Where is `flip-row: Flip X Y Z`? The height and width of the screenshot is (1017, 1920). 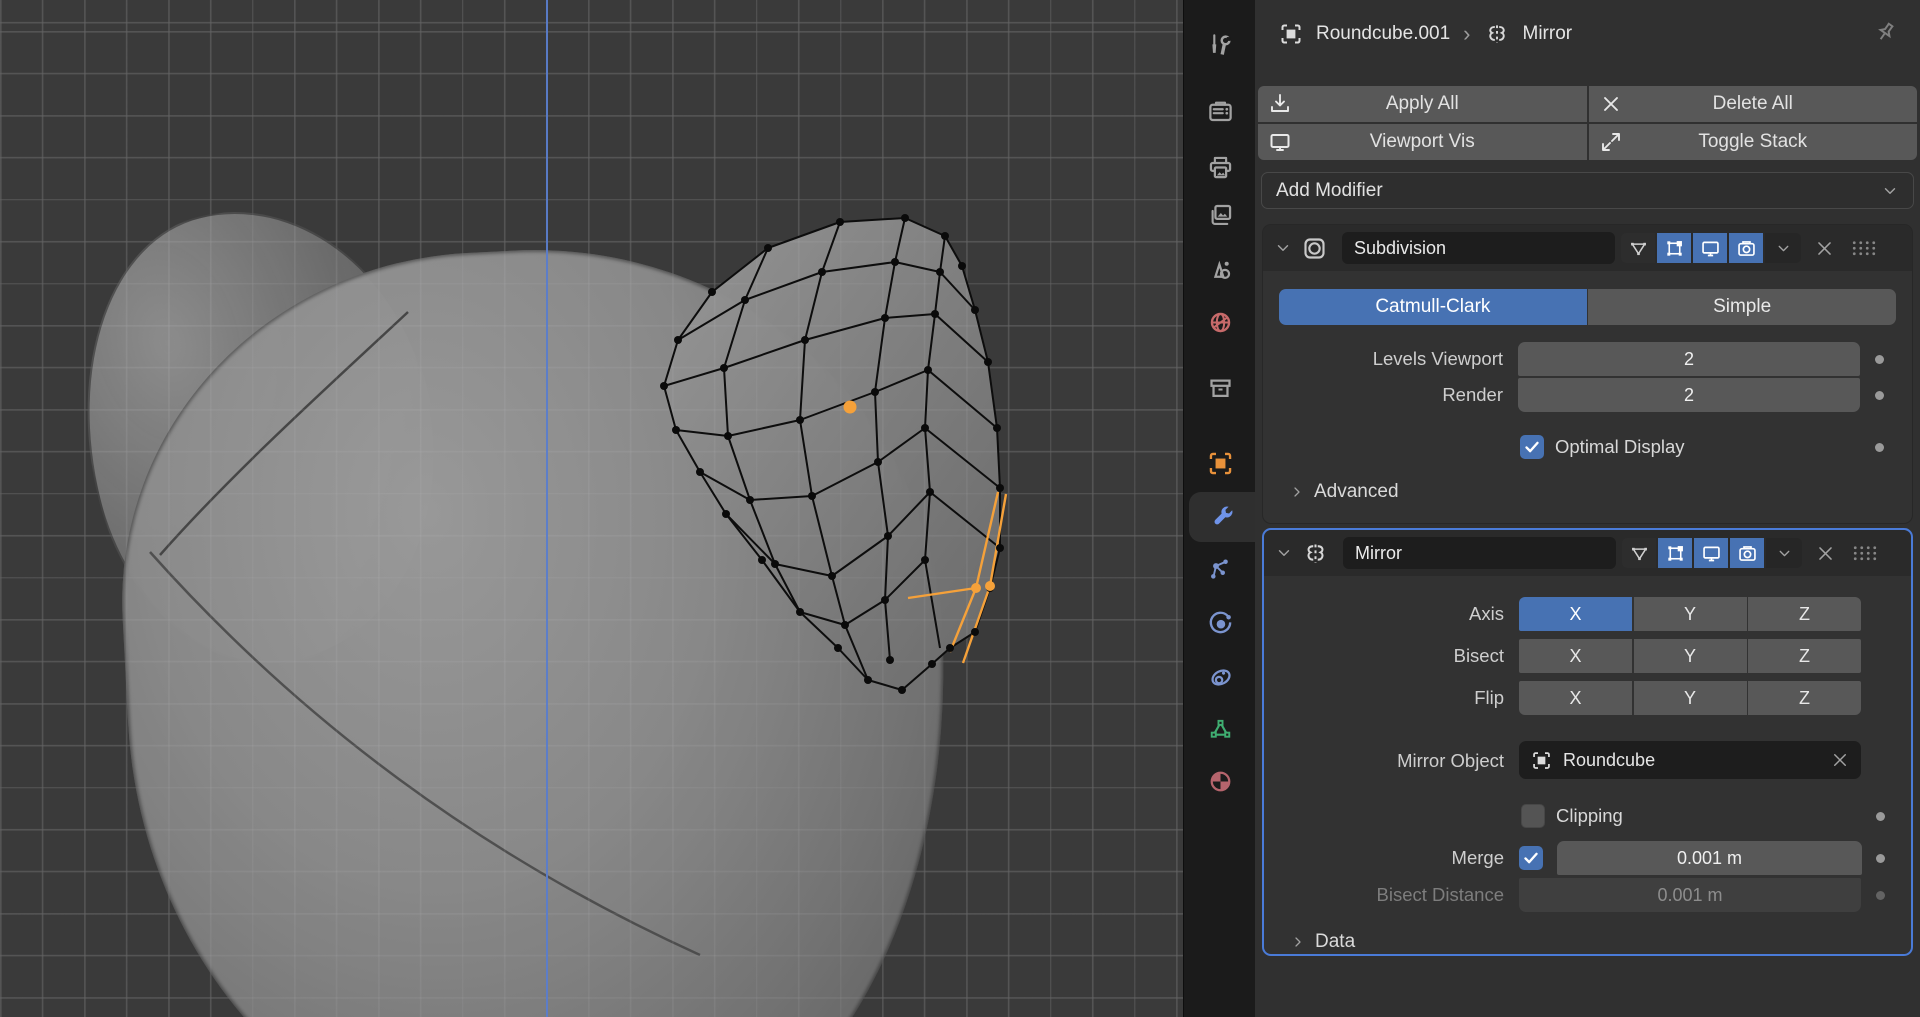
flip-row: Flip X Y Z is located at coordinates (1587, 698).